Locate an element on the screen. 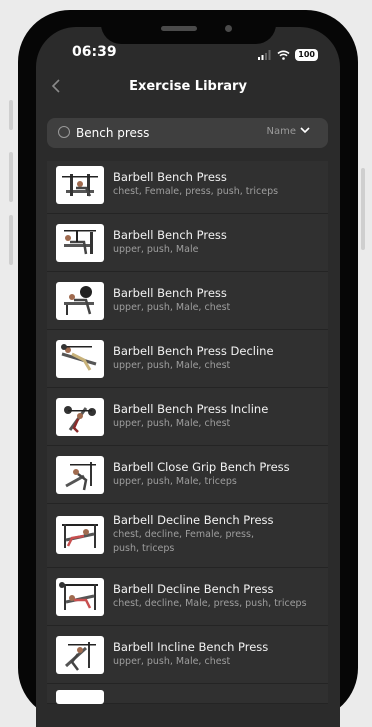  status-time: 06:39 is located at coordinates (94, 52).